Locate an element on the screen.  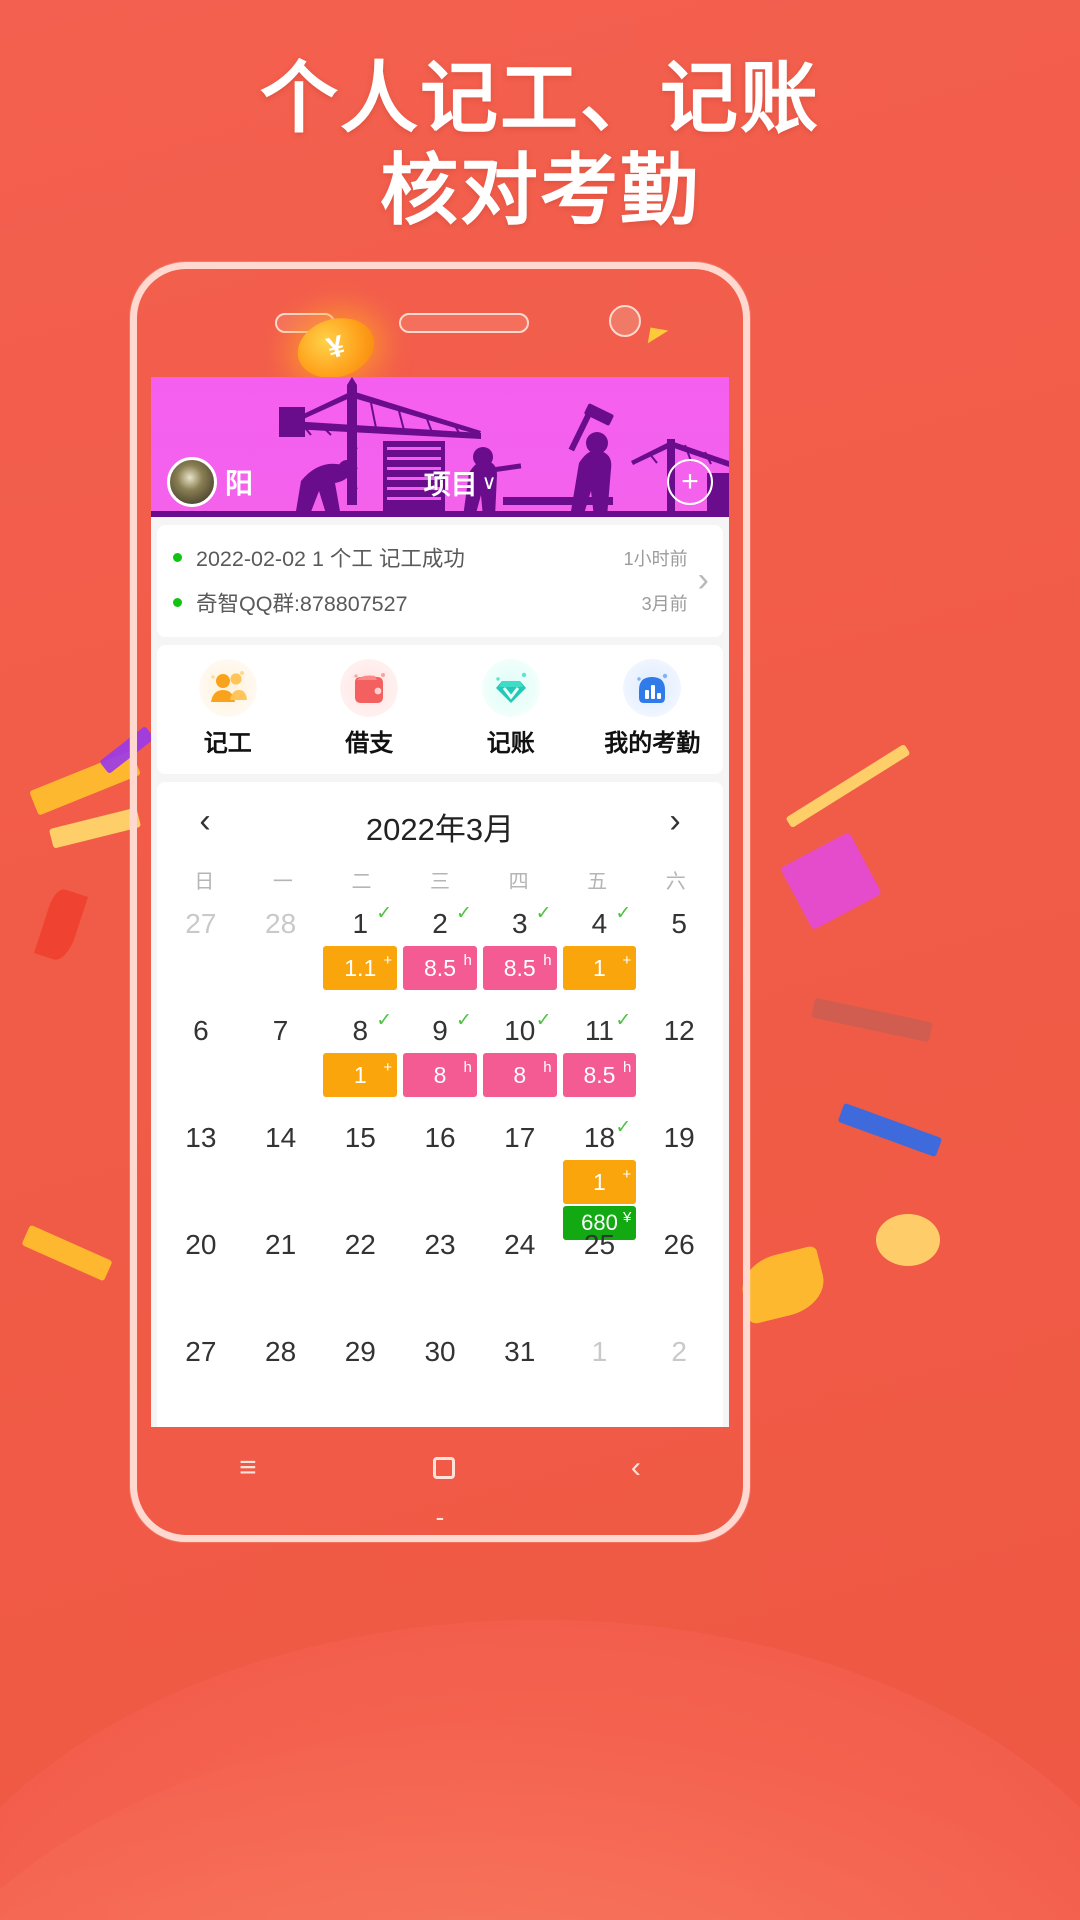
list-item: 奇智QQ群:878807527 3月前 is located at coordinates (430, 602).